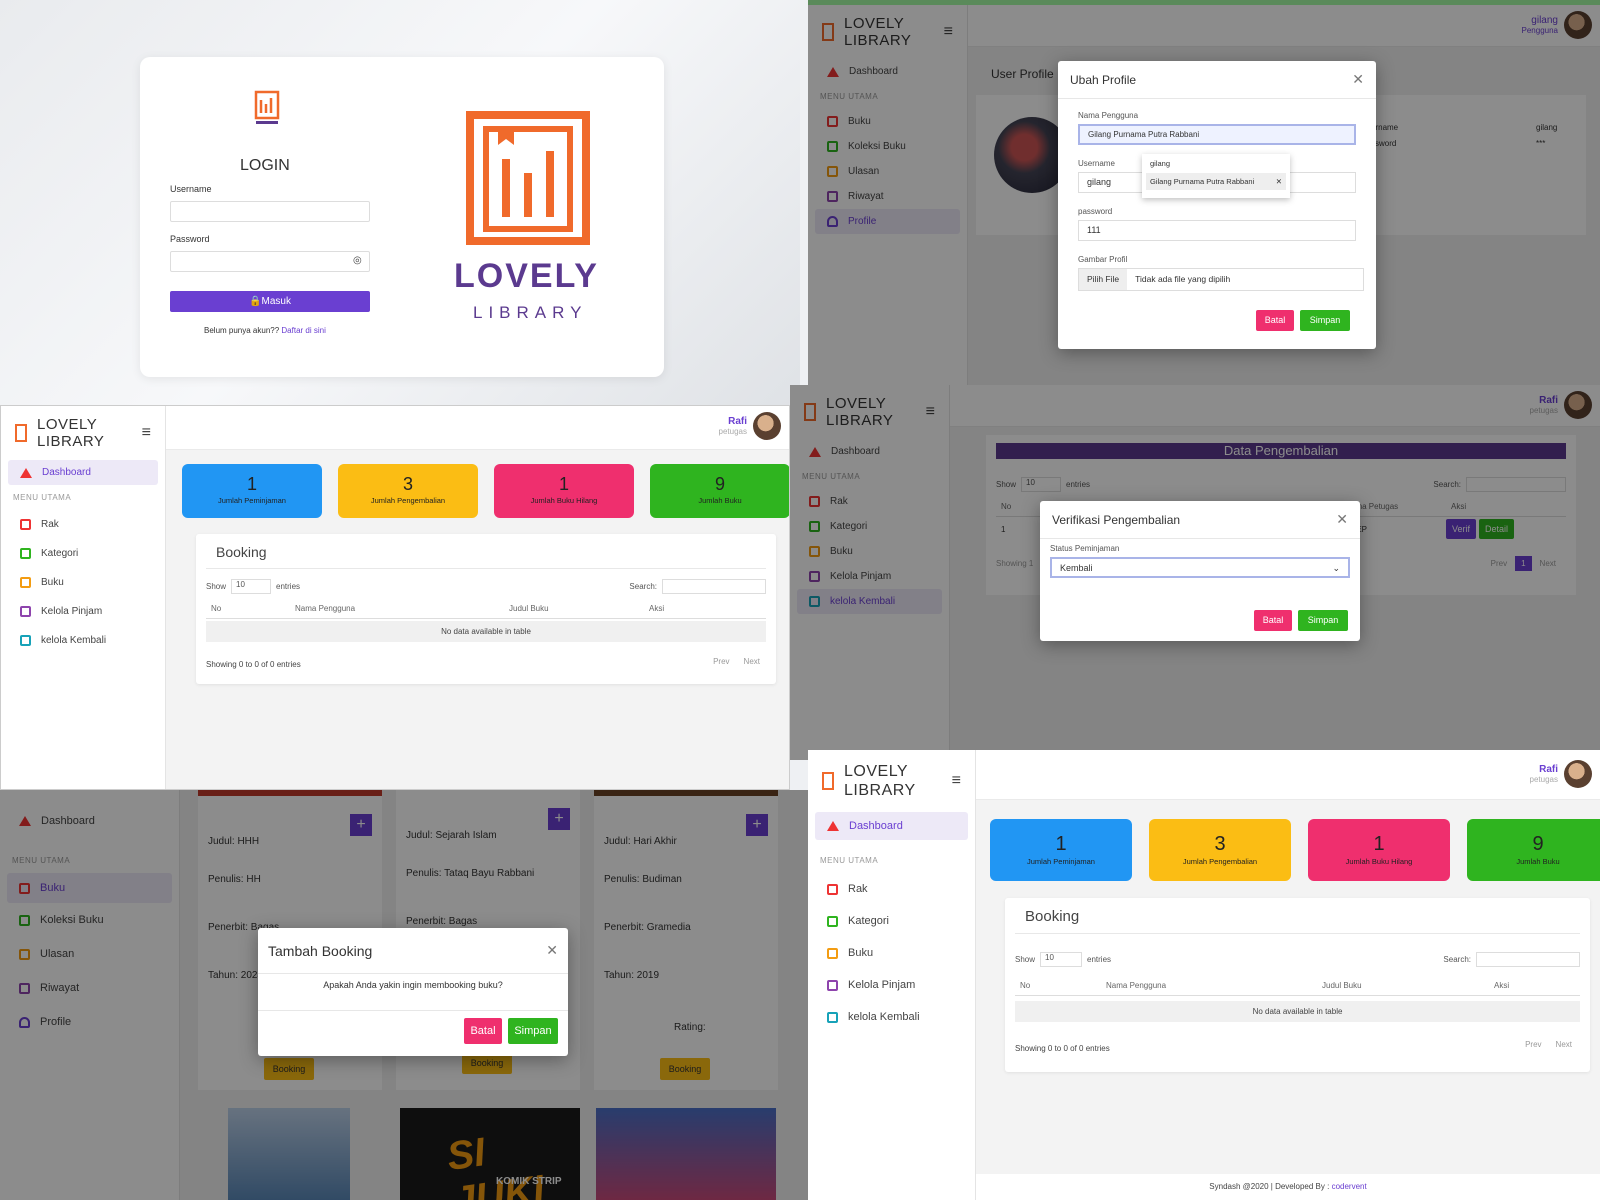 The height and width of the screenshot is (1200, 1600). What do you see at coordinates (490, 1154) in the screenshot?
I see `book-cover-2: SI JUKI KOMIK STRIP` at bounding box center [490, 1154].